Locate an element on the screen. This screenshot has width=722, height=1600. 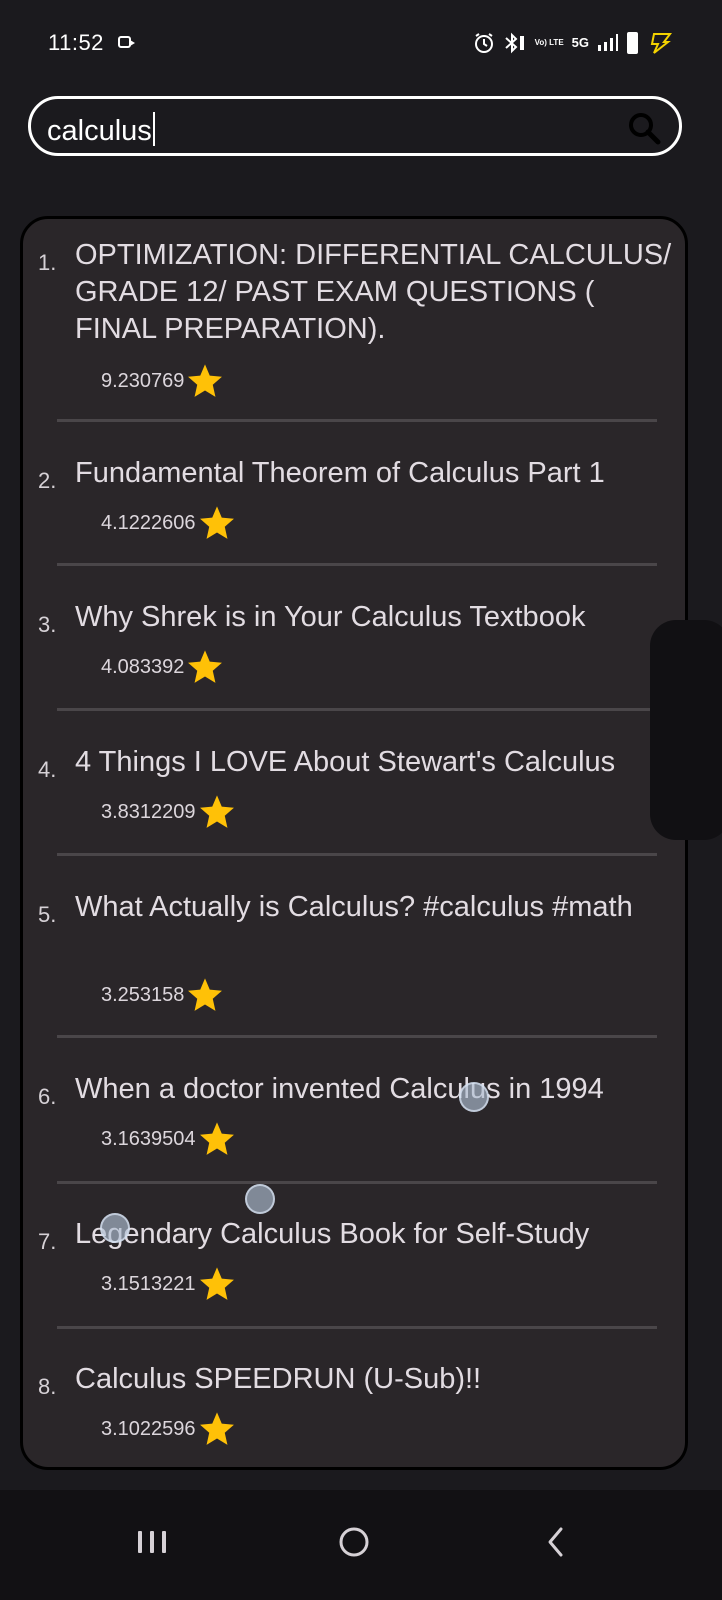
rating: 4.083392 is located at coordinates (162, 667).